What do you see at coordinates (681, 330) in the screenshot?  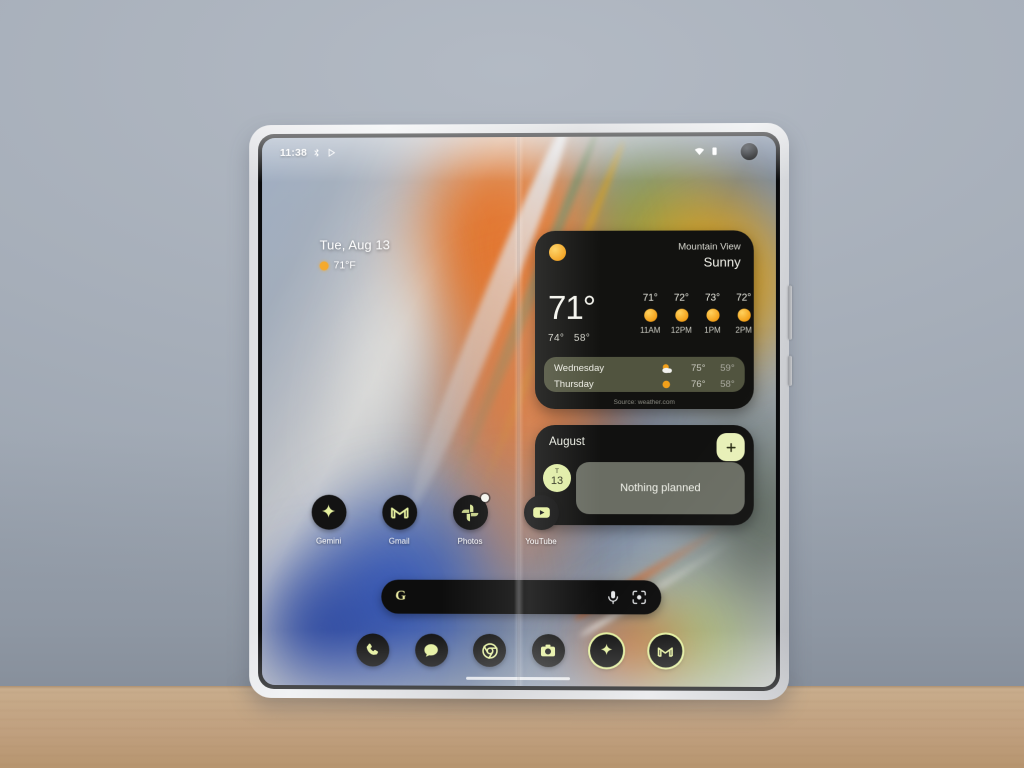 I see `hourly-time: 12PM` at bounding box center [681, 330].